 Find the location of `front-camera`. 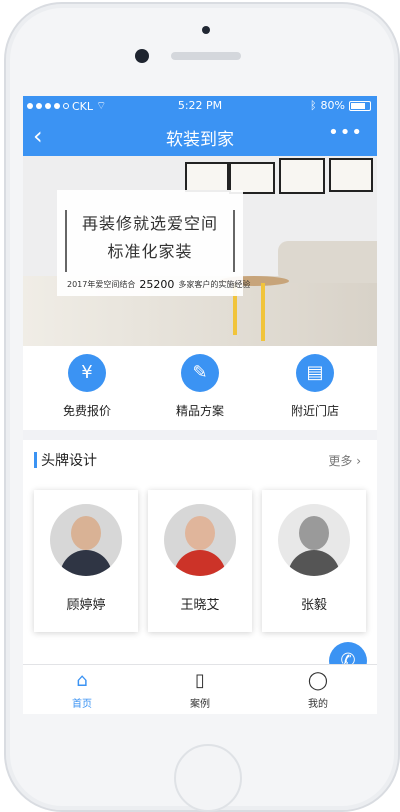

front-camera is located at coordinates (142, 56).